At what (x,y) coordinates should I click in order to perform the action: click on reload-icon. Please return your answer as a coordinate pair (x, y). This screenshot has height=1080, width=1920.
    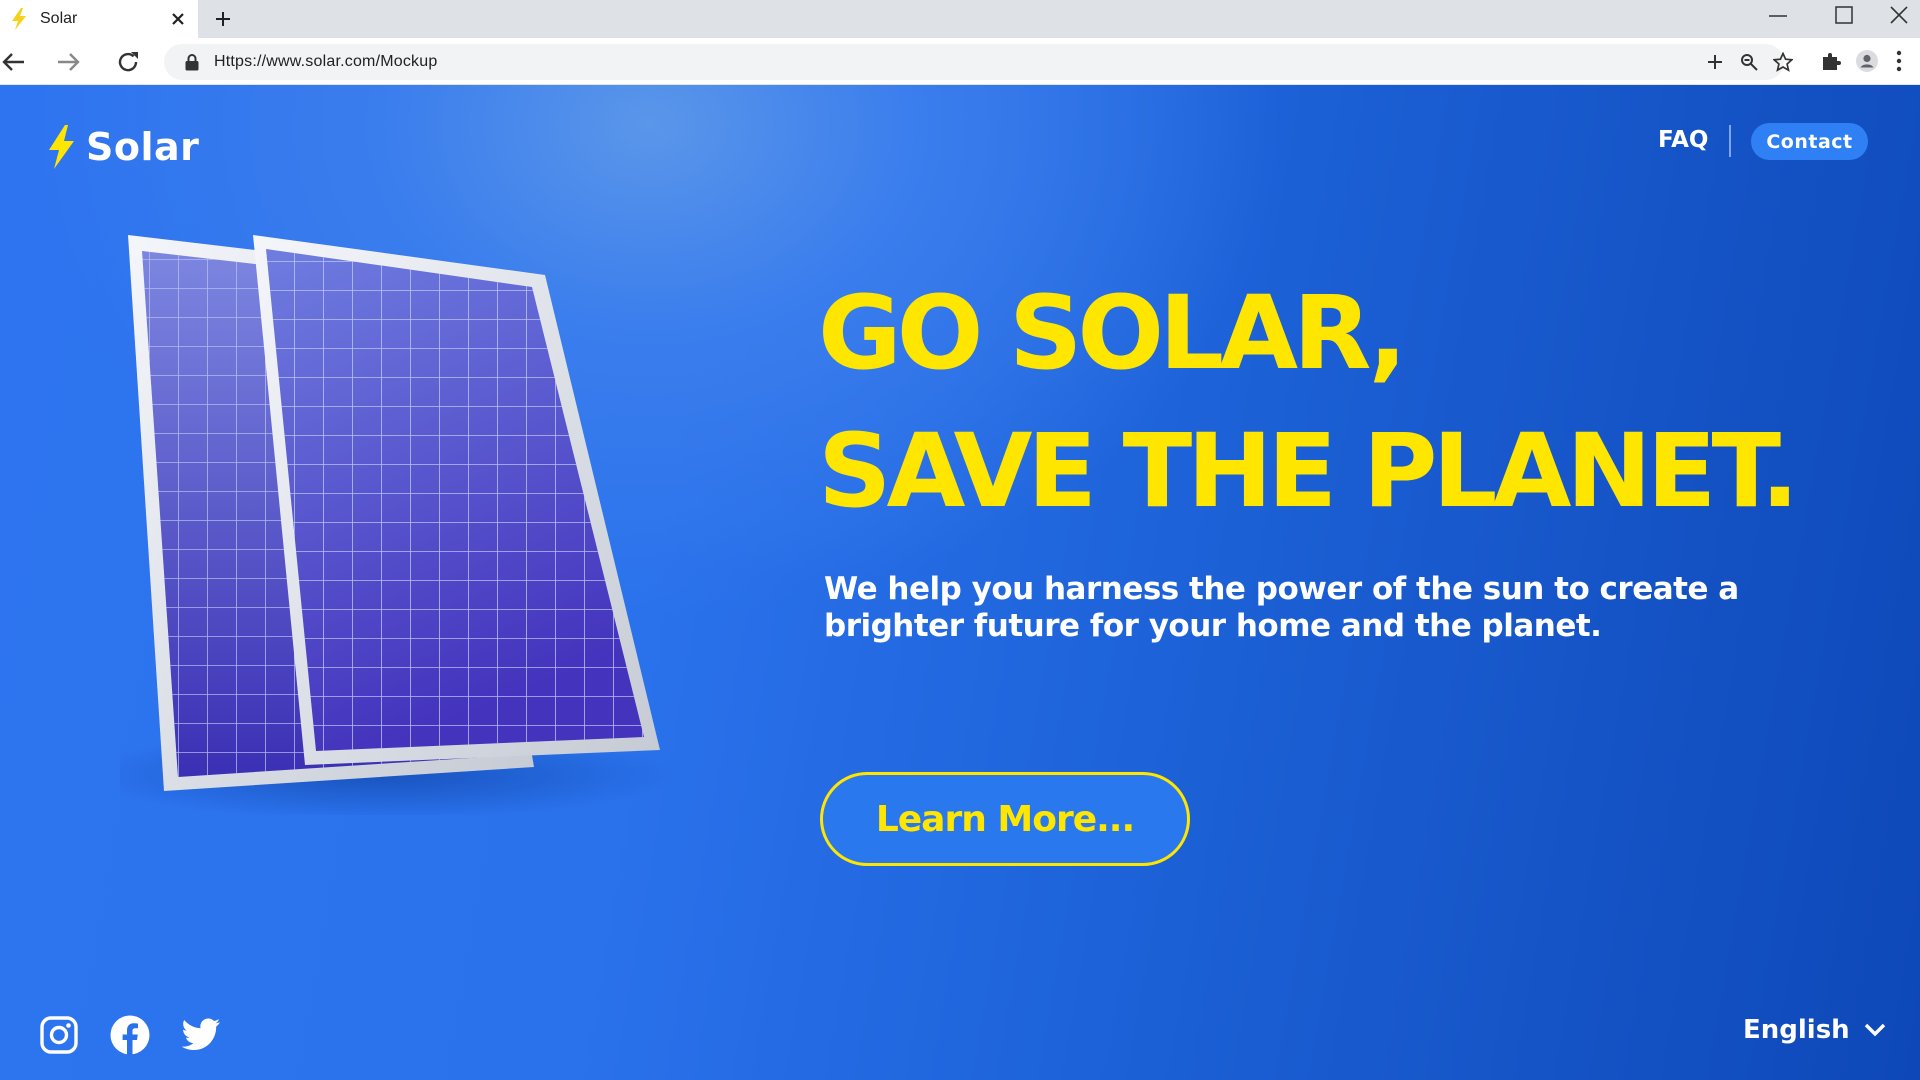
    Looking at the image, I should click on (128, 62).